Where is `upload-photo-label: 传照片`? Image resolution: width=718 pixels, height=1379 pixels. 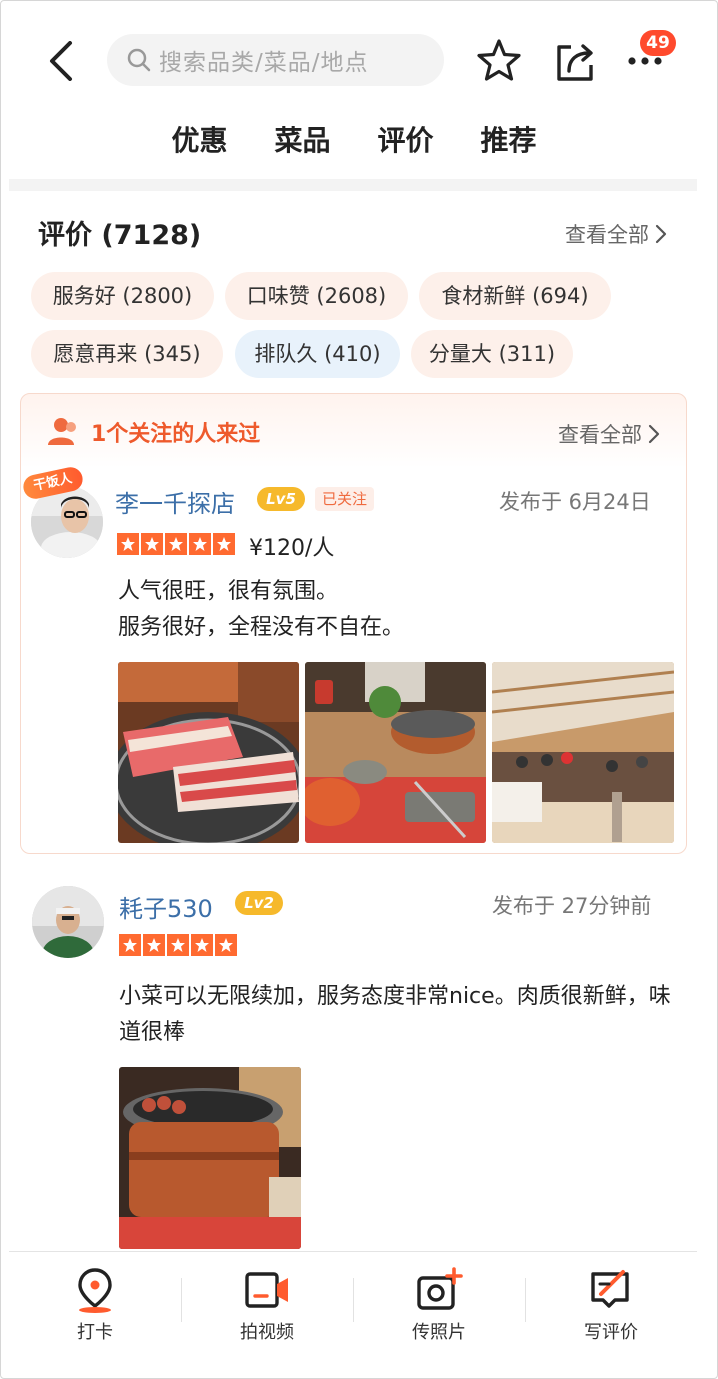
upload-photo-label: 传照片 is located at coordinates (439, 1332).